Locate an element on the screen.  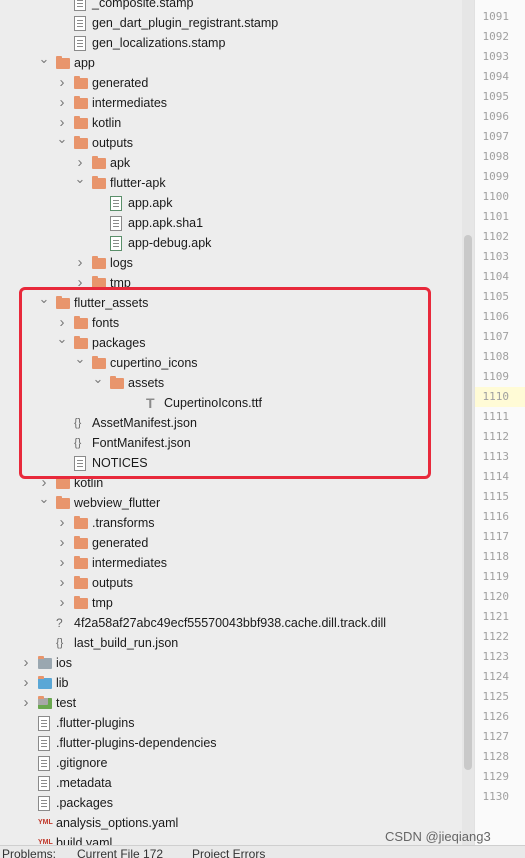
tree-row: ⌄ outputs is located at coordinates (231, 142).